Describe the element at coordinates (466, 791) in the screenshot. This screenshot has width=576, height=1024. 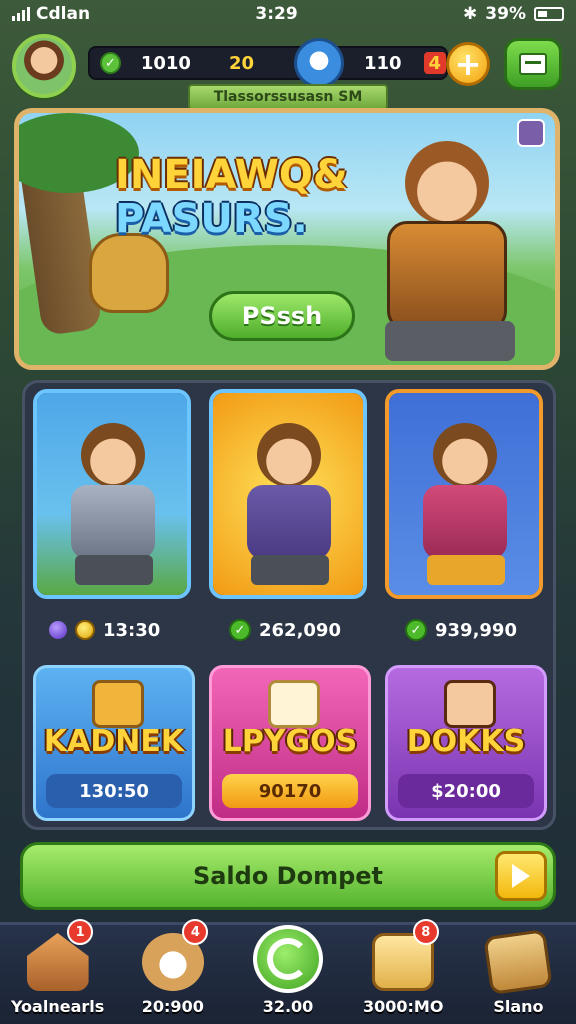
I see `offer-3-price: $20:00` at that location.